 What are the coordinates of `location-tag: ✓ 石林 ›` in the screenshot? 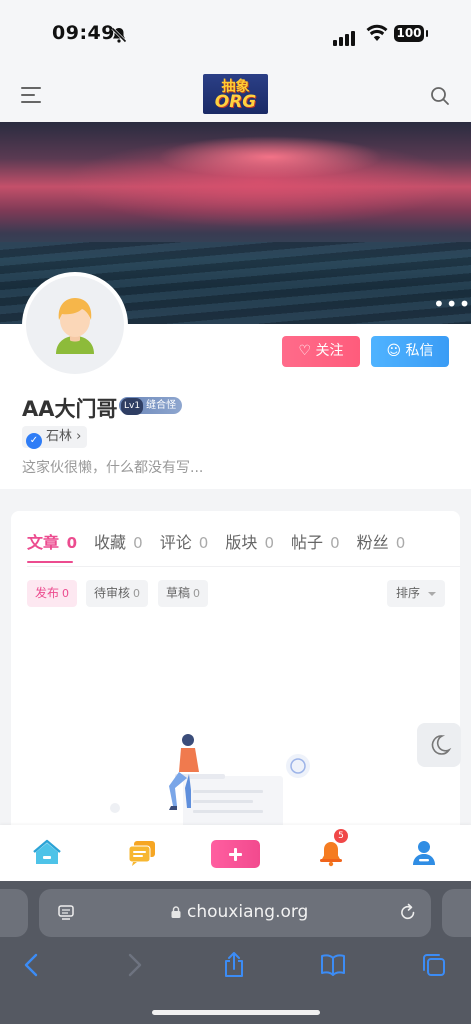 It's located at (55, 437).